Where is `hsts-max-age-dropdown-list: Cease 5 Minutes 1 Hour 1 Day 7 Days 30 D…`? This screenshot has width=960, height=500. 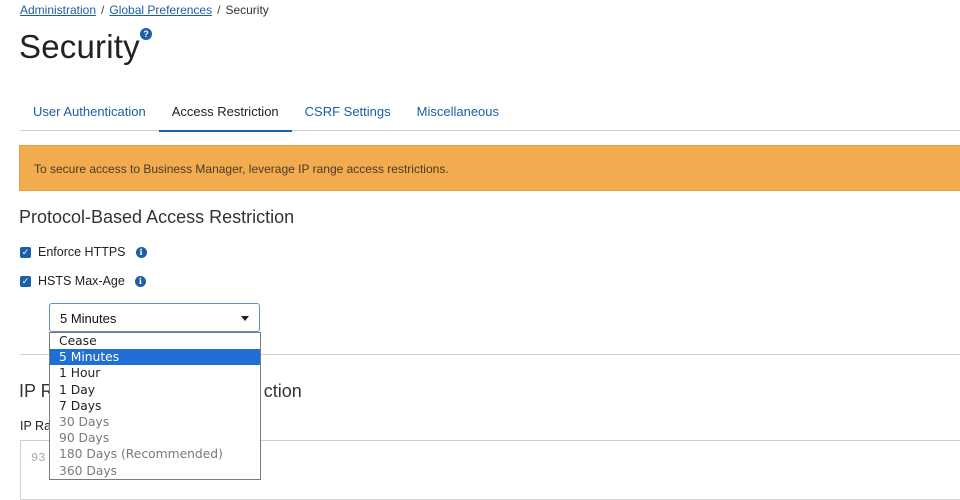
hsts-max-age-dropdown-list: Cease 5 Minutes 1 Hour 1 Day 7 Days 30 D… is located at coordinates (155, 406).